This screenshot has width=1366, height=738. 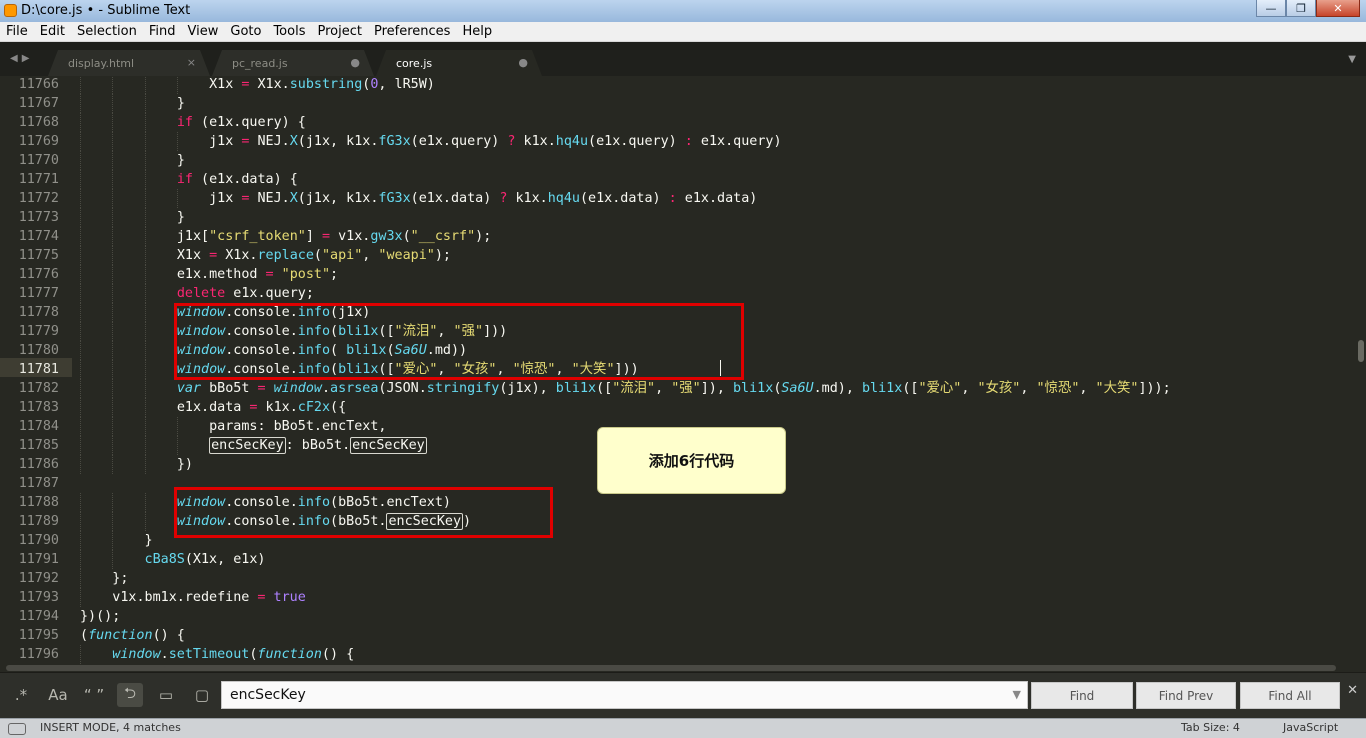 I want to click on menu-selection: Selection, so click(x=107, y=31).